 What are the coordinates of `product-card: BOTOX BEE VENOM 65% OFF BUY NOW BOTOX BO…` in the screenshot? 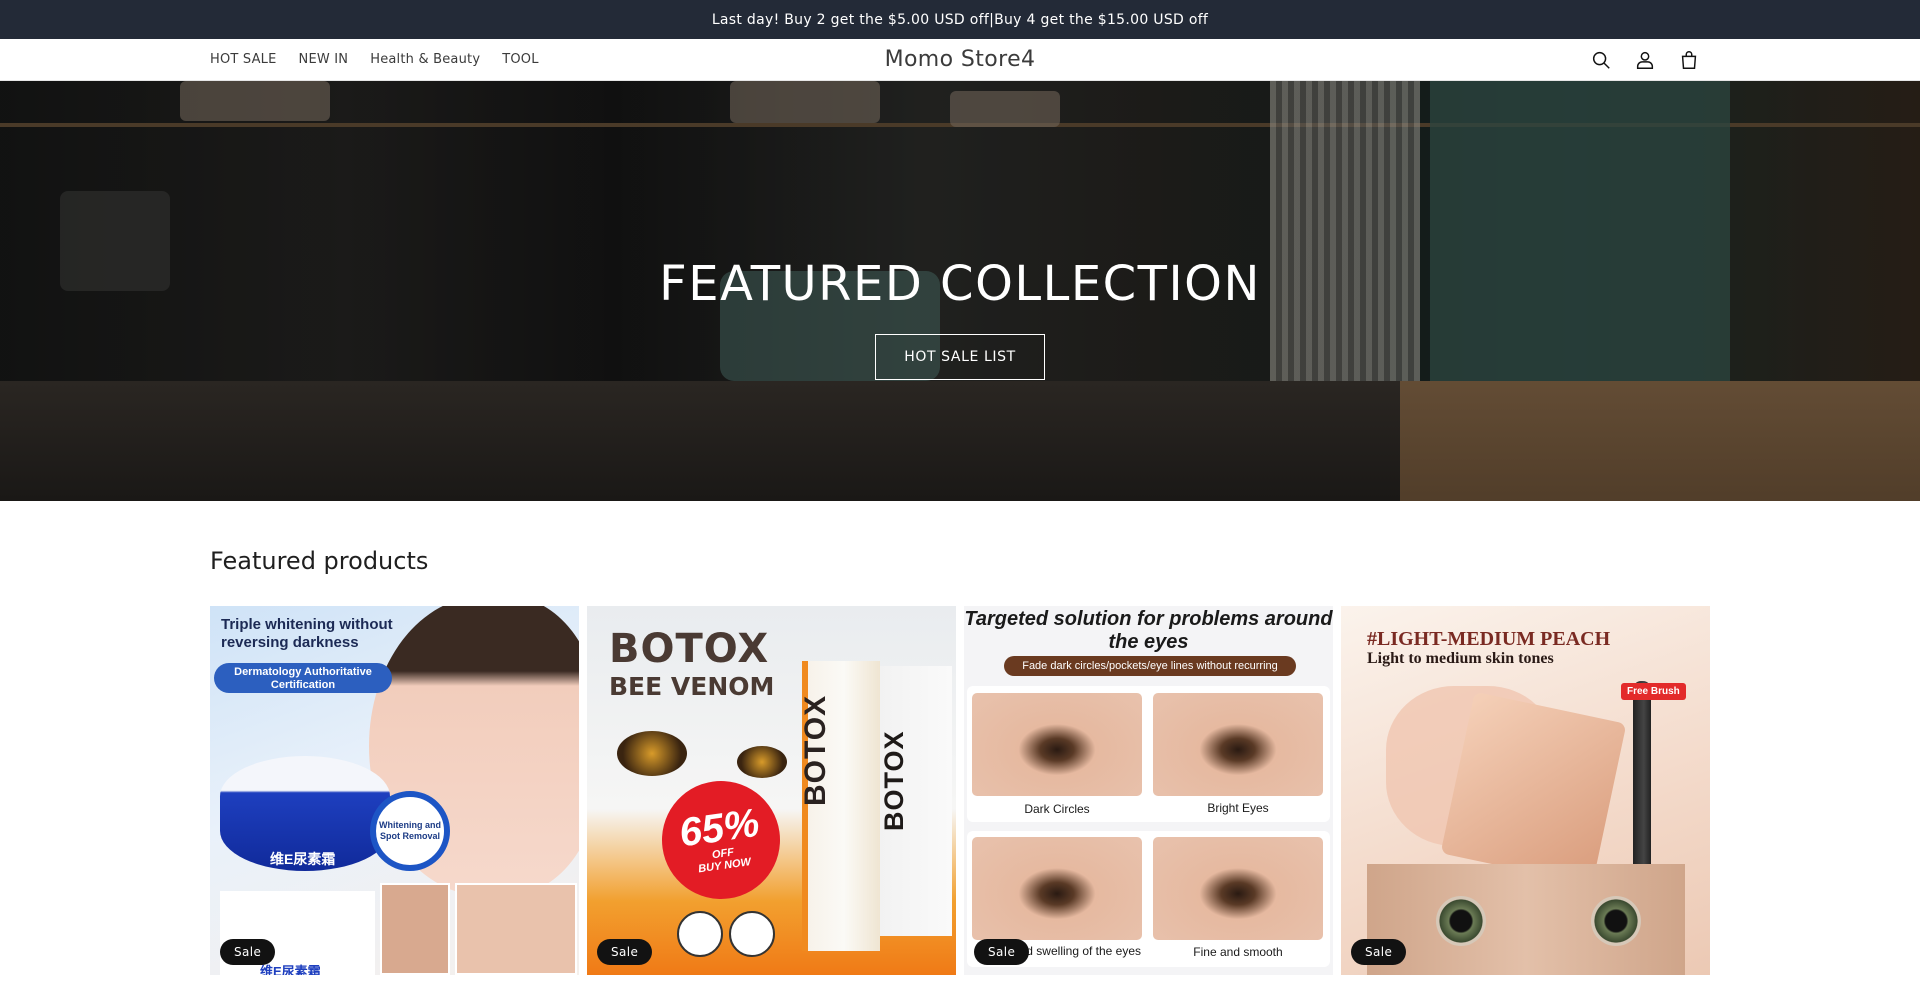 It's located at (771, 790).